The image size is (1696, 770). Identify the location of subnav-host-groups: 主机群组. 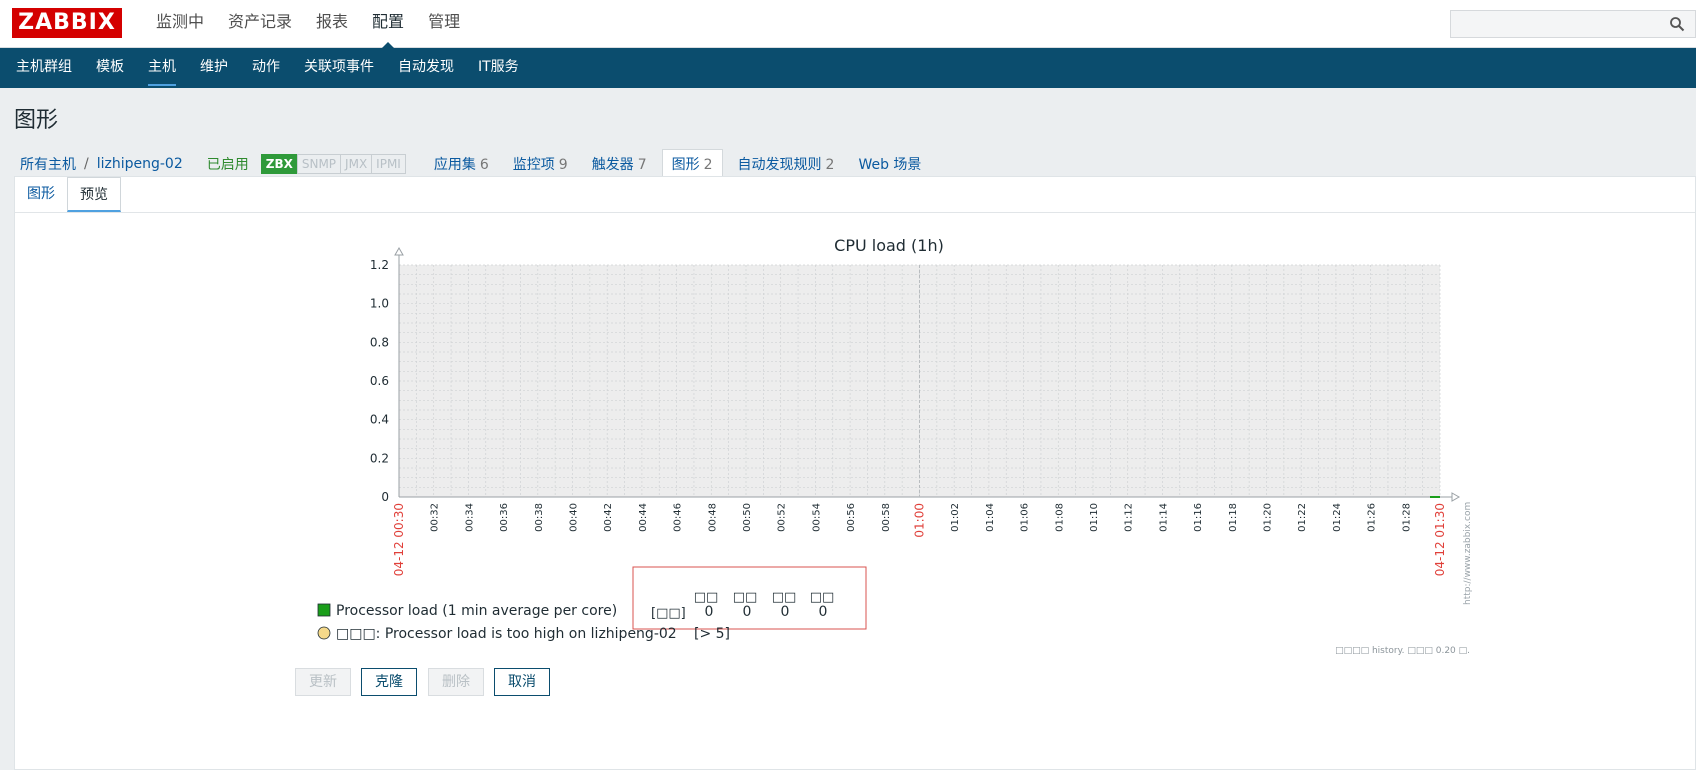
(44, 68).